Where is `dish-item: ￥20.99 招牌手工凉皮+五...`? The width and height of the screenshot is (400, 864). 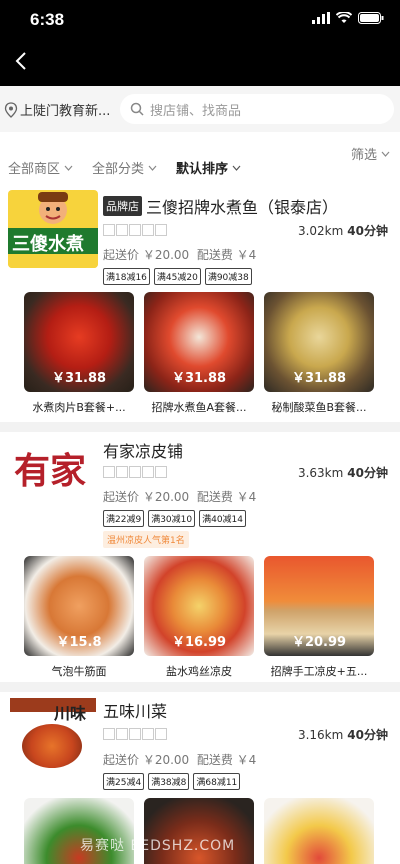
dish-item: ￥20.99 招牌手工凉皮+五... is located at coordinates (319, 617).